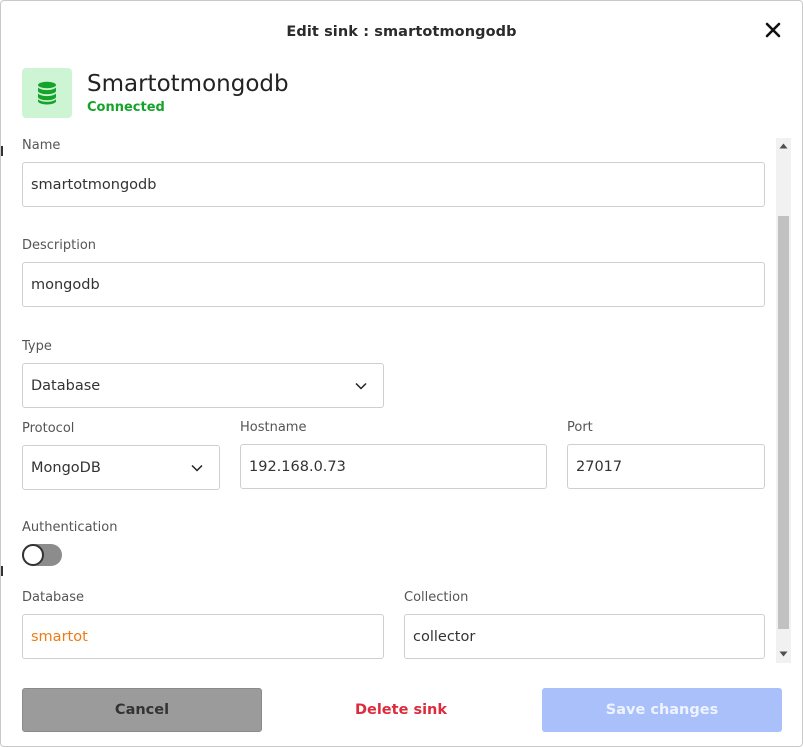 This screenshot has width=803, height=747. What do you see at coordinates (783, 422) in the screenshot?
I see `scrollbar-thumb` at bounding box center [783, 422].